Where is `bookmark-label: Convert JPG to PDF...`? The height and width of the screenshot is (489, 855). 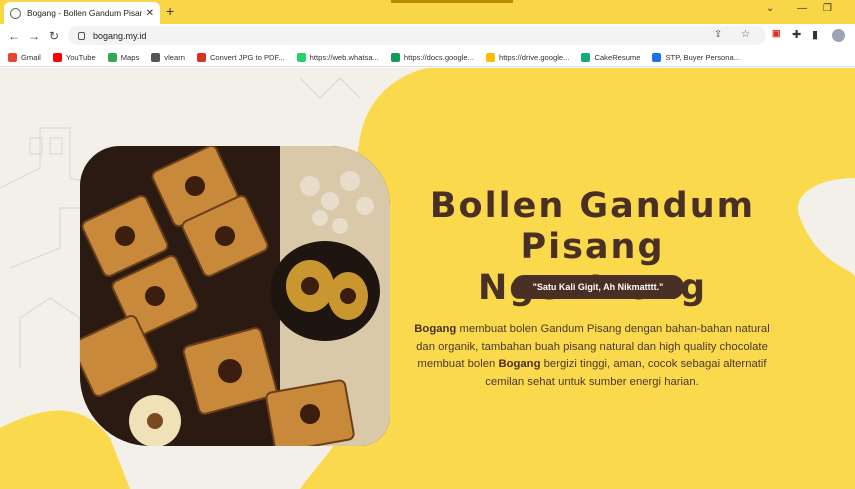 bookmark-label: Convert JPG to PDF... is located at coordinates (247, 57).